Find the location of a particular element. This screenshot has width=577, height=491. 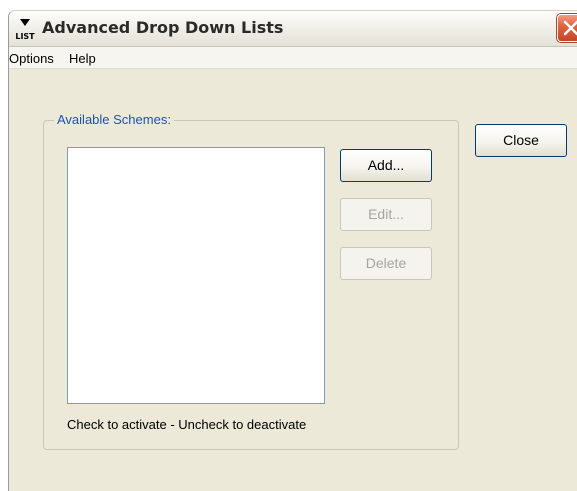

list-app-icon: LIST is located at coordinates (25, 30).